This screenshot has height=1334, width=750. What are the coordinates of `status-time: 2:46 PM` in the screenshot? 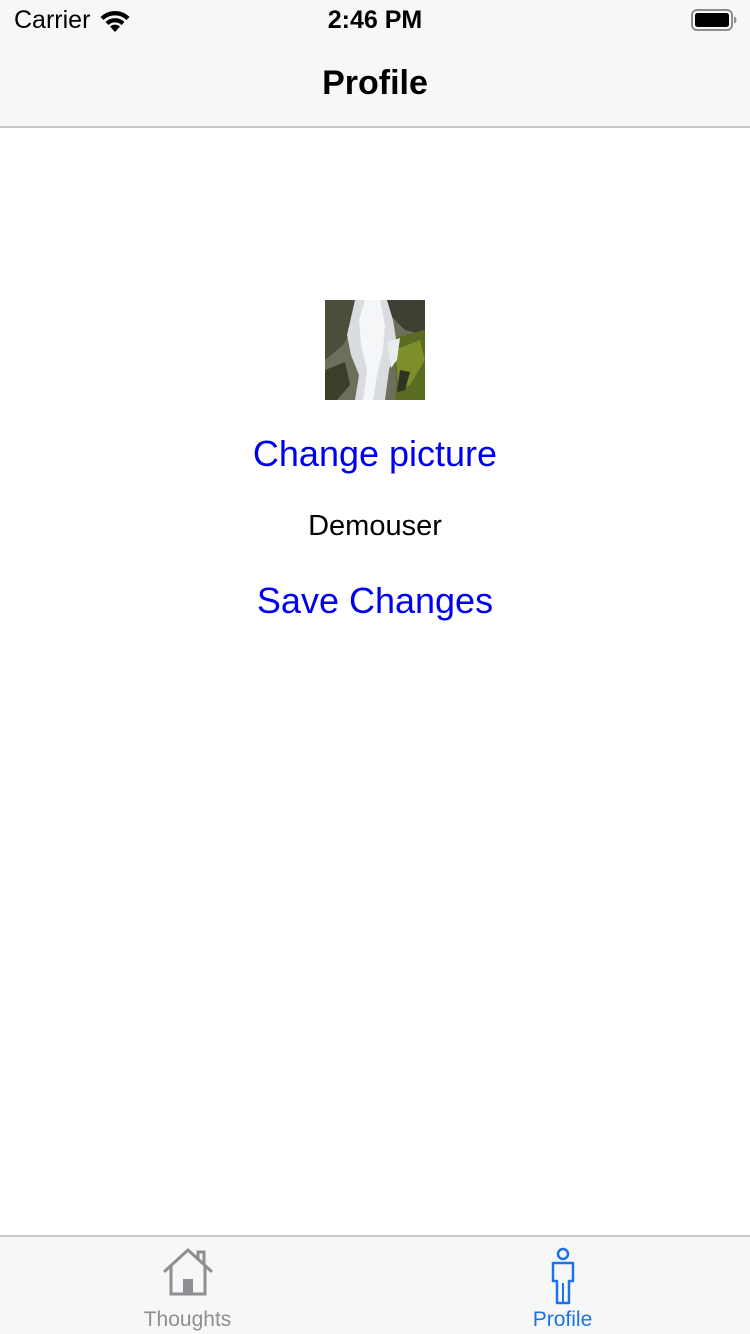 It's located at (375, 20).